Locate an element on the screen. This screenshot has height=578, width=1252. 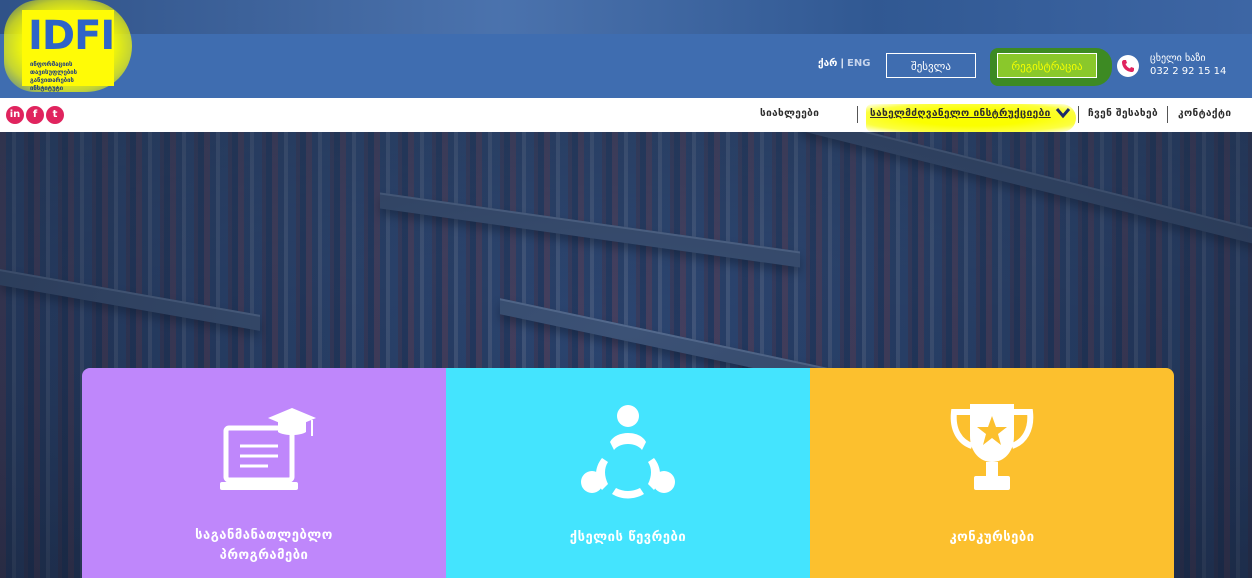
logo-text: IDFI is located at coordinates (71, 36).